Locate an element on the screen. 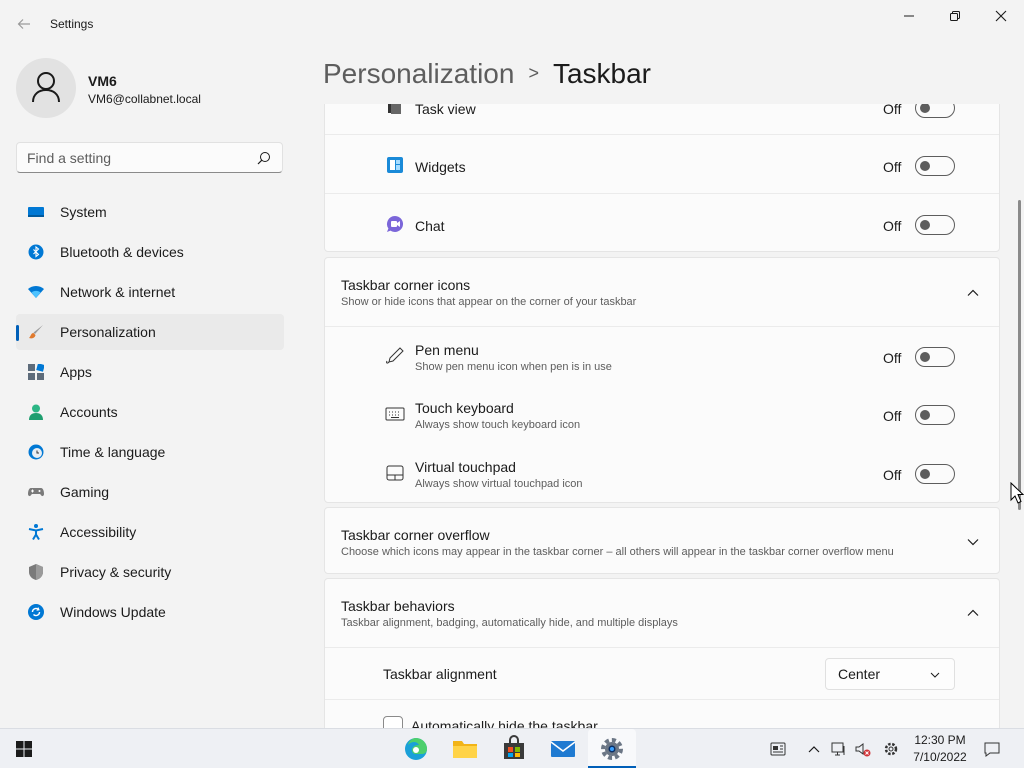 This screenshot has height=768, width=1024. sidebar-item-label: Personalization is located at coordinates (108, 332).